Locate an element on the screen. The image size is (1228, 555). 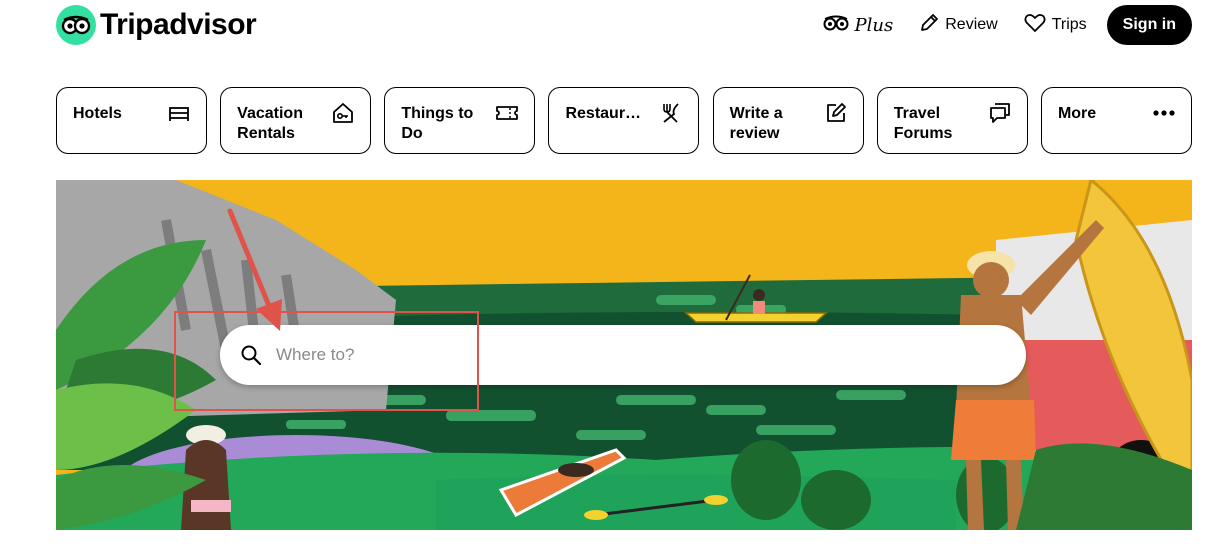
tile-label: Vacation Rentals is located at coordinates (270, 123).